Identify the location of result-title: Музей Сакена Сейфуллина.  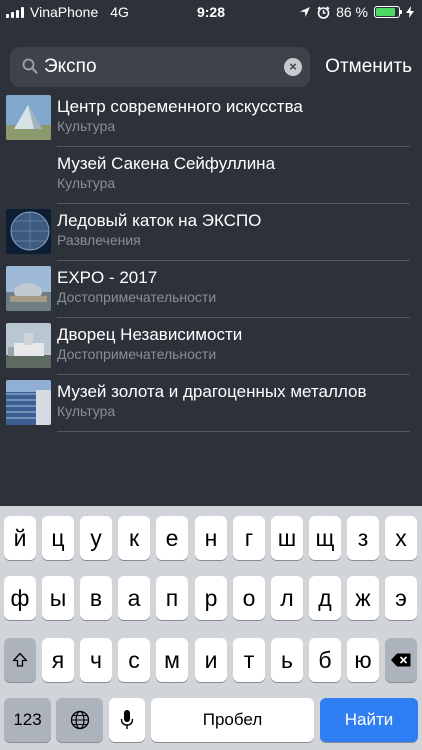
(166, 163).